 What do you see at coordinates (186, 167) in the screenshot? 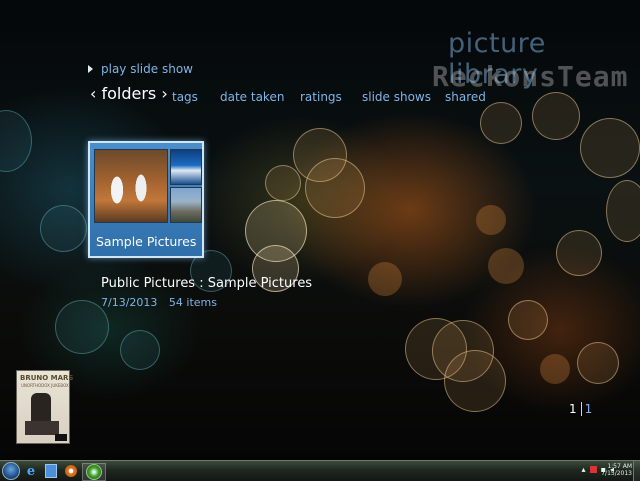
I see `folder-thumbnail-top` at bounding box center [186, 167].